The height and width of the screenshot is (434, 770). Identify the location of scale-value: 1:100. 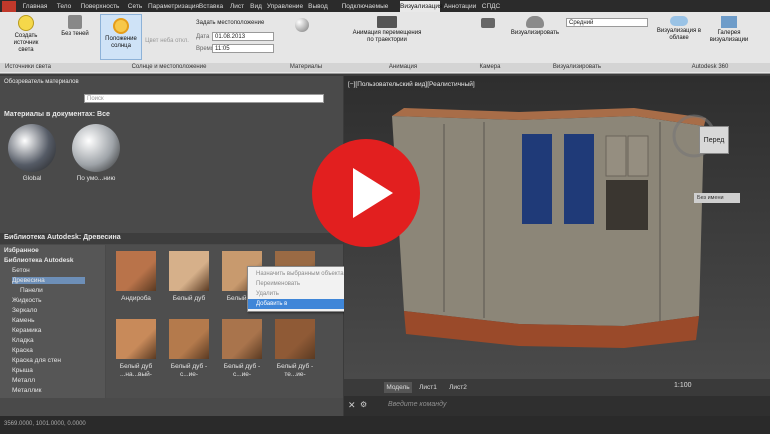
(683, 385).